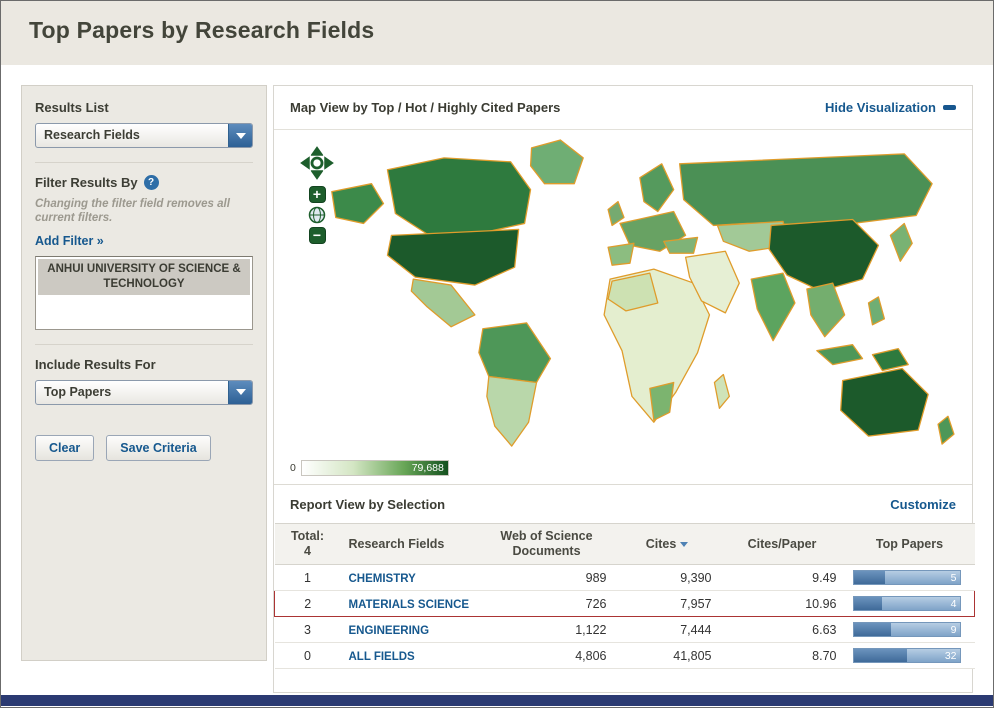  Describe the element at coordinates (95, 364) in the screenshot. I see `include-results-label: Include Results For` at that location.